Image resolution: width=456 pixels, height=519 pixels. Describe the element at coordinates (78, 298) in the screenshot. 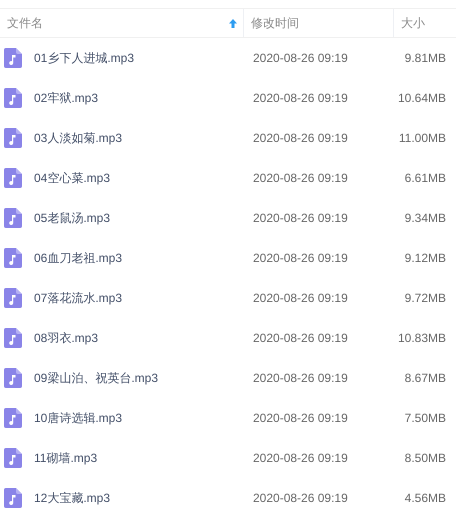

I see `file-name: 07落花流水.mp3` at that location.